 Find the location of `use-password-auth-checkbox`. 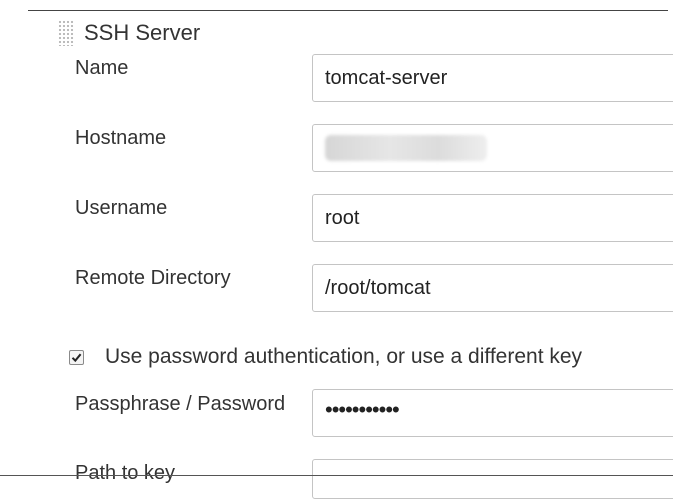

use-password-auth-checkbox is located at coordinates (76, 357).